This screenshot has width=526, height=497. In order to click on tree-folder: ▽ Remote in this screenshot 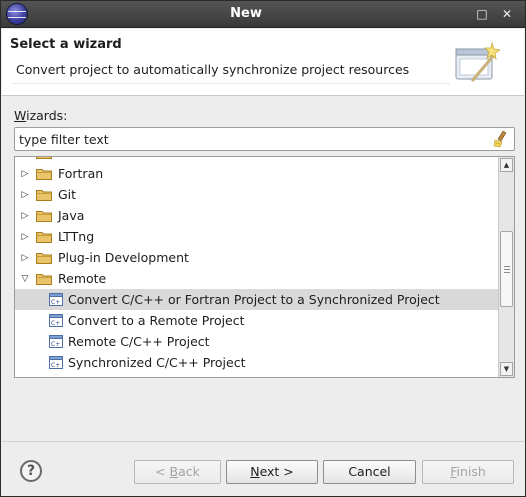, I will do `click(257, 278)`.